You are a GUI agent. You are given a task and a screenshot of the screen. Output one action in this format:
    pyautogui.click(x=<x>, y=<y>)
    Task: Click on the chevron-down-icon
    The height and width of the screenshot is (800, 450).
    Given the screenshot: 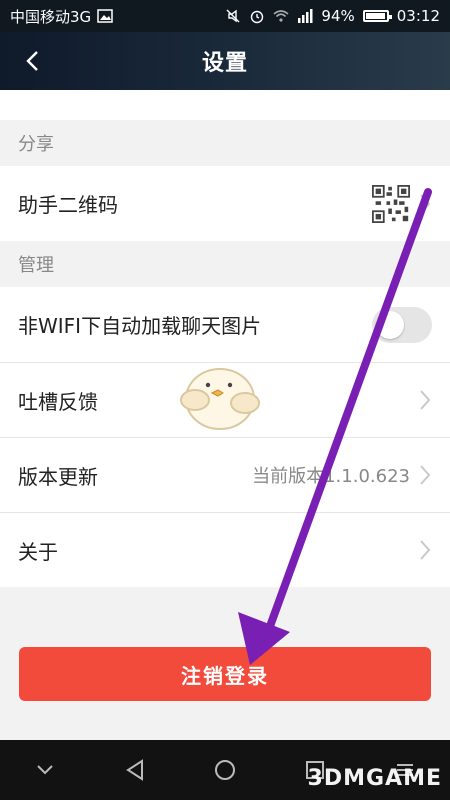 What is the action you would take?
    pyautogui.click(x=45, y=770)
    